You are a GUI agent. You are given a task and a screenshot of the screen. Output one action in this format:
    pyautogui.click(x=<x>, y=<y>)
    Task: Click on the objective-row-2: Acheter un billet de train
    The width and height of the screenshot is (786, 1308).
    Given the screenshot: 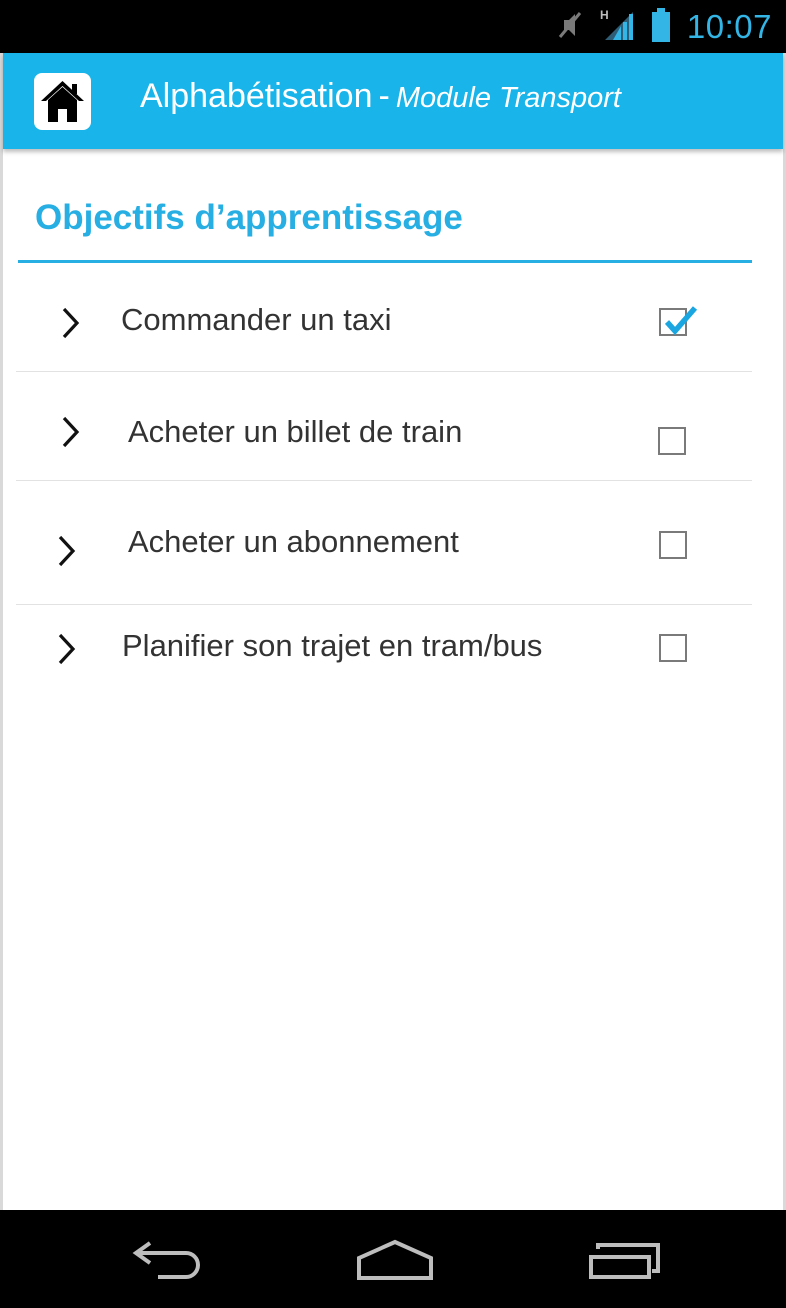 What is the action you would take?
    pyautogui.click(x=384, y=434)
    